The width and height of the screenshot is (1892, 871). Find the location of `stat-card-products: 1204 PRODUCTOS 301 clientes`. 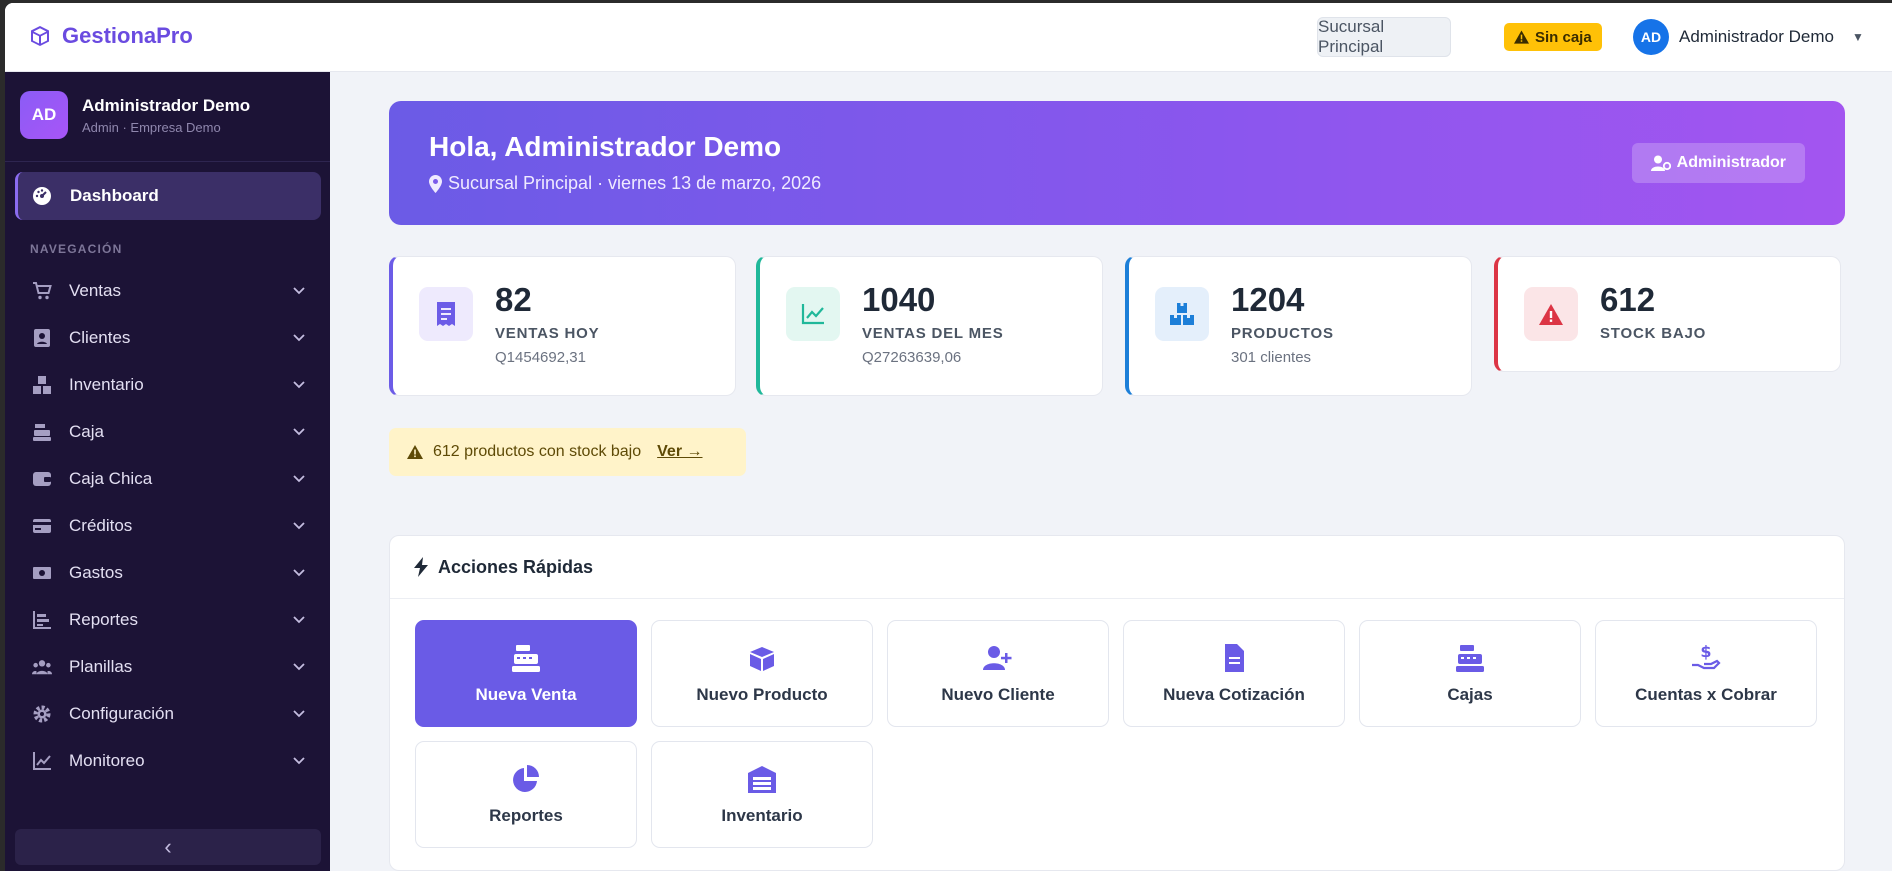

stat-card-products: 1204 PRODUCTOS 301 clientes is located at coordinates (1298, 326).